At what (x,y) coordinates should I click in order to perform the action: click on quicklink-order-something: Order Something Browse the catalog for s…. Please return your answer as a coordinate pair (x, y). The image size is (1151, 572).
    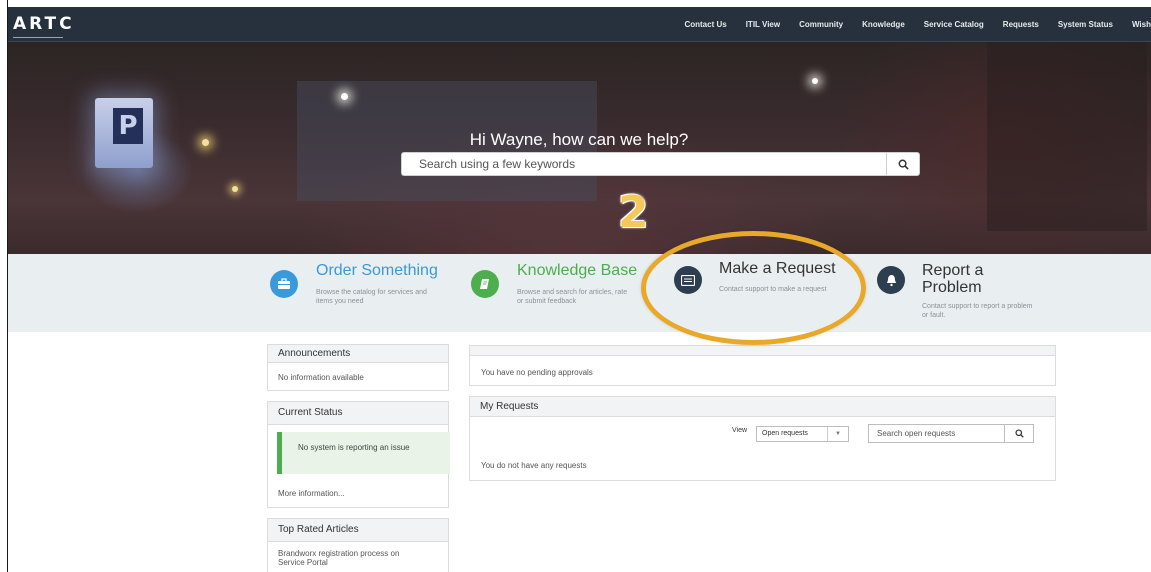
    Looking at the image, I should click on (362, 294).